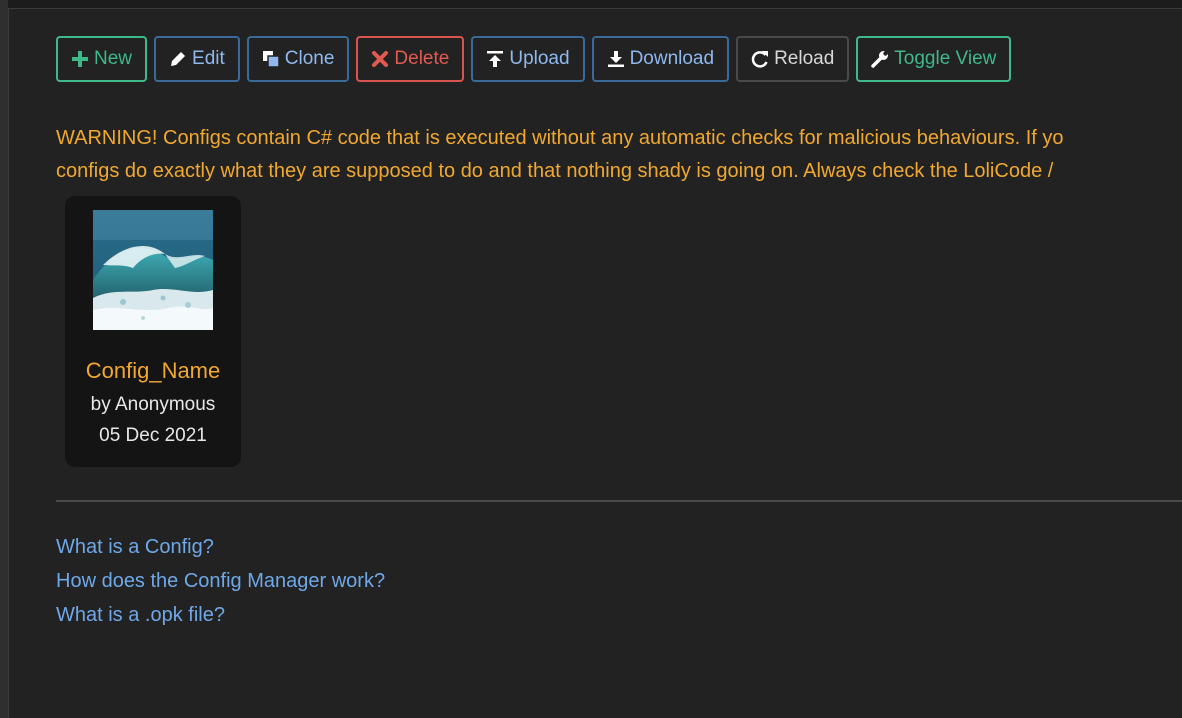  What do you see at coordinates (153, 404) in the screenshot?
I see `config-author: by Anonymous` at bounding box center [153, 404].